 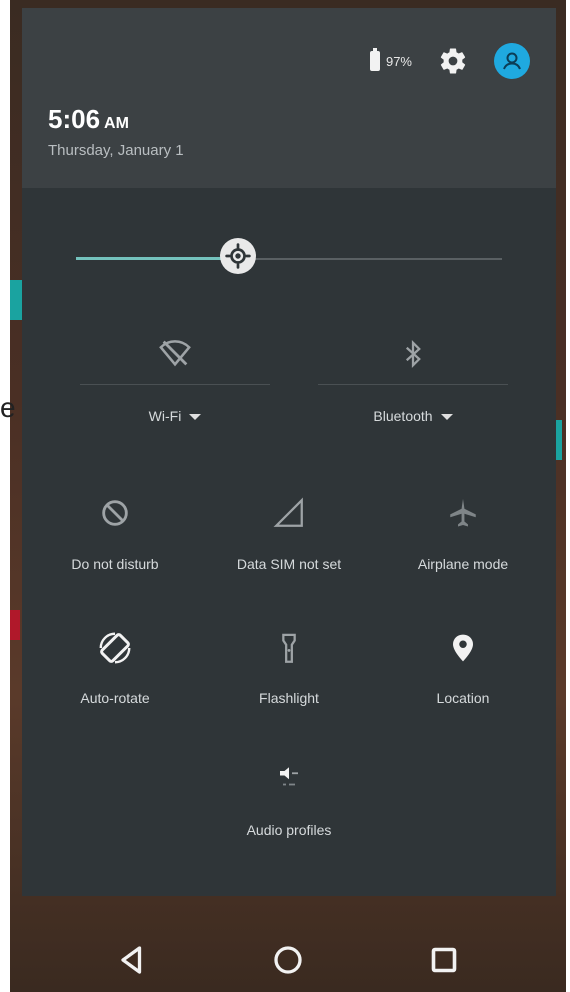 I want to click on tile-bluetooth: Bluetooth, so click(x=413, y=371).